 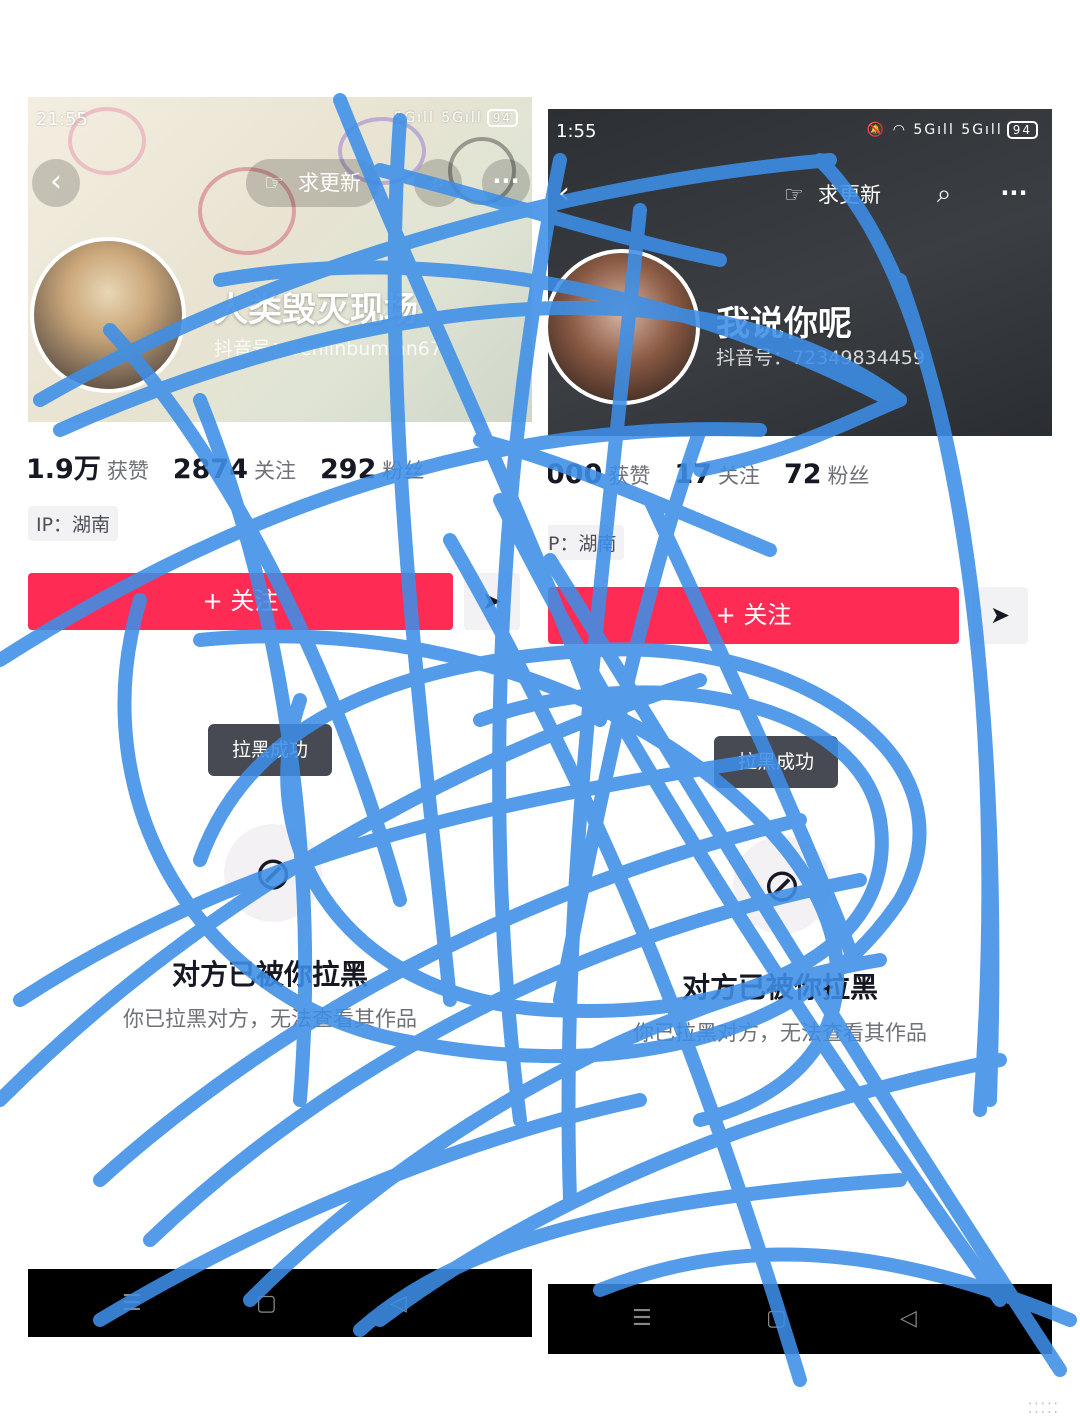 I want to click on watermark: ⁚⁚⁚⁚⁚, so click(x=1043, y=1409).